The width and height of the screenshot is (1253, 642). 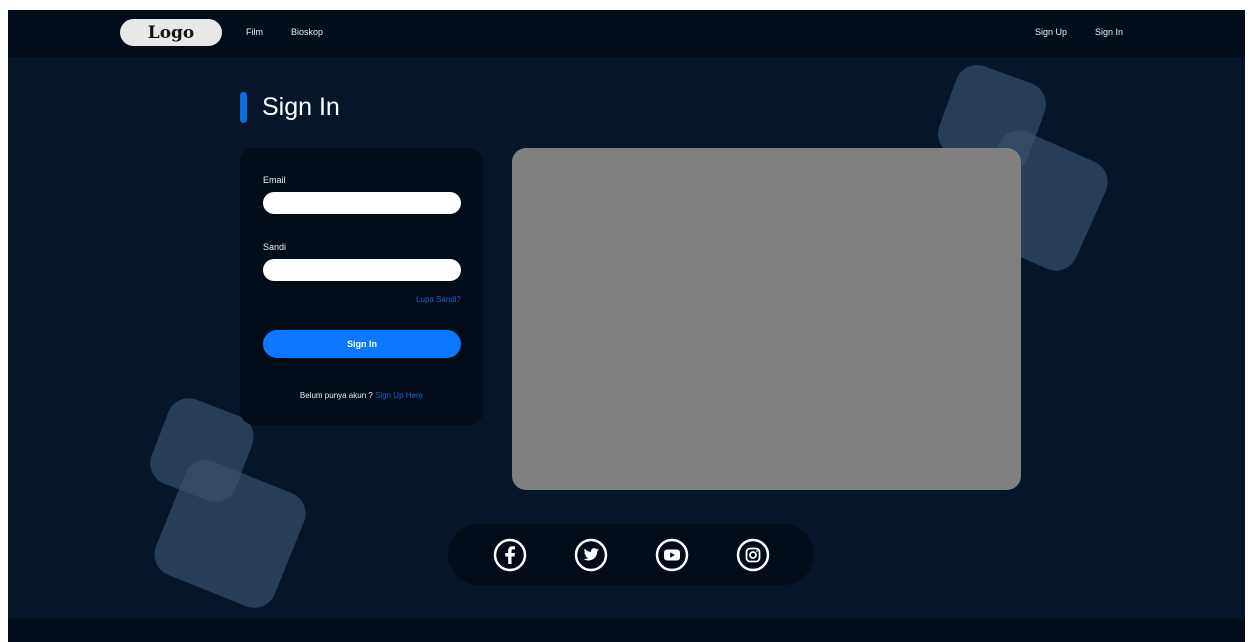 What do you see at coordinates (1051, 32) in the screenshot?
I see `nav-sign-up: Sign Up` at bounding box center [1051, 32].